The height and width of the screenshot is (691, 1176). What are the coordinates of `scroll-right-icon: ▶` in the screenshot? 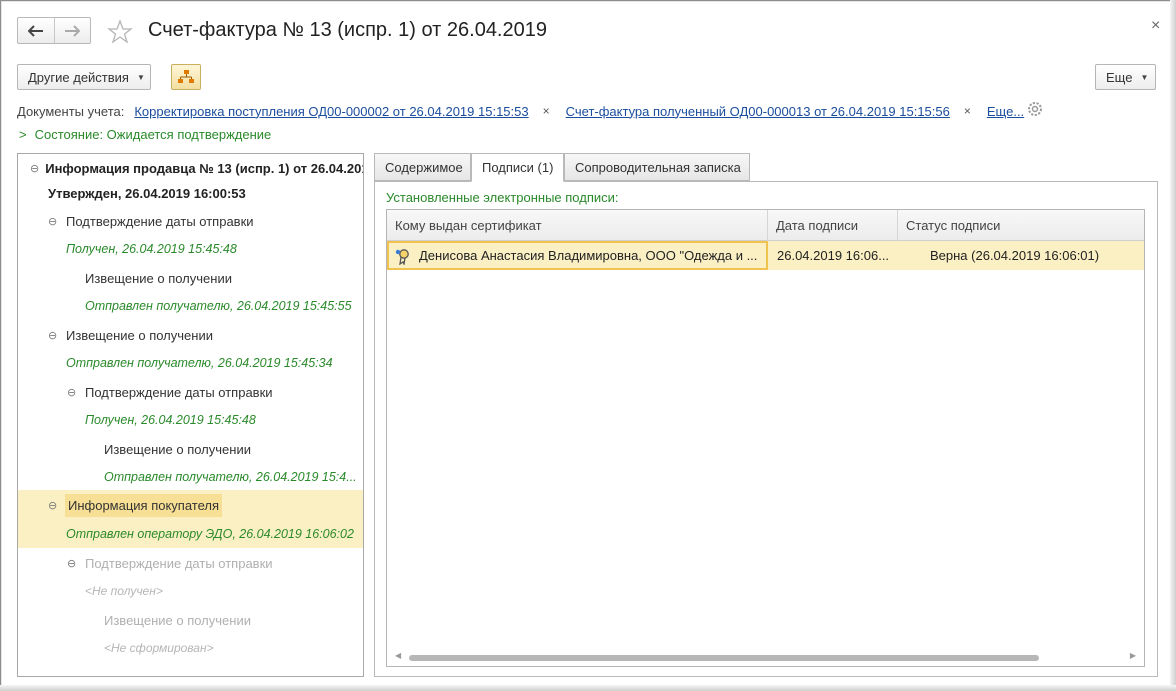 It's located at (1133, 655).